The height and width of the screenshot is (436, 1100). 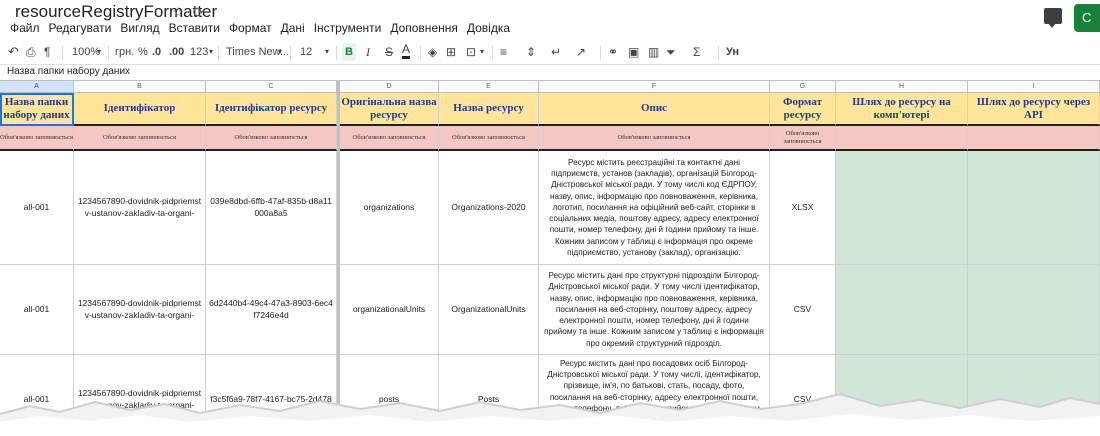 What do you see at coordinates (271, 109) in the screenshot?
I see `header-cell-resource-id: Ідентифікатор ресурсу` at bounding box center [271, 109].